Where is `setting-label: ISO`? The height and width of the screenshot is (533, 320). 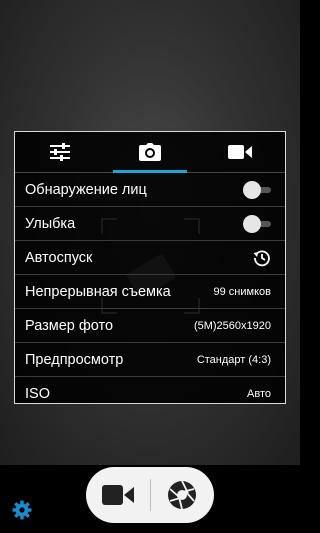 setting-label: ISO is located at coordinates (37, 393).